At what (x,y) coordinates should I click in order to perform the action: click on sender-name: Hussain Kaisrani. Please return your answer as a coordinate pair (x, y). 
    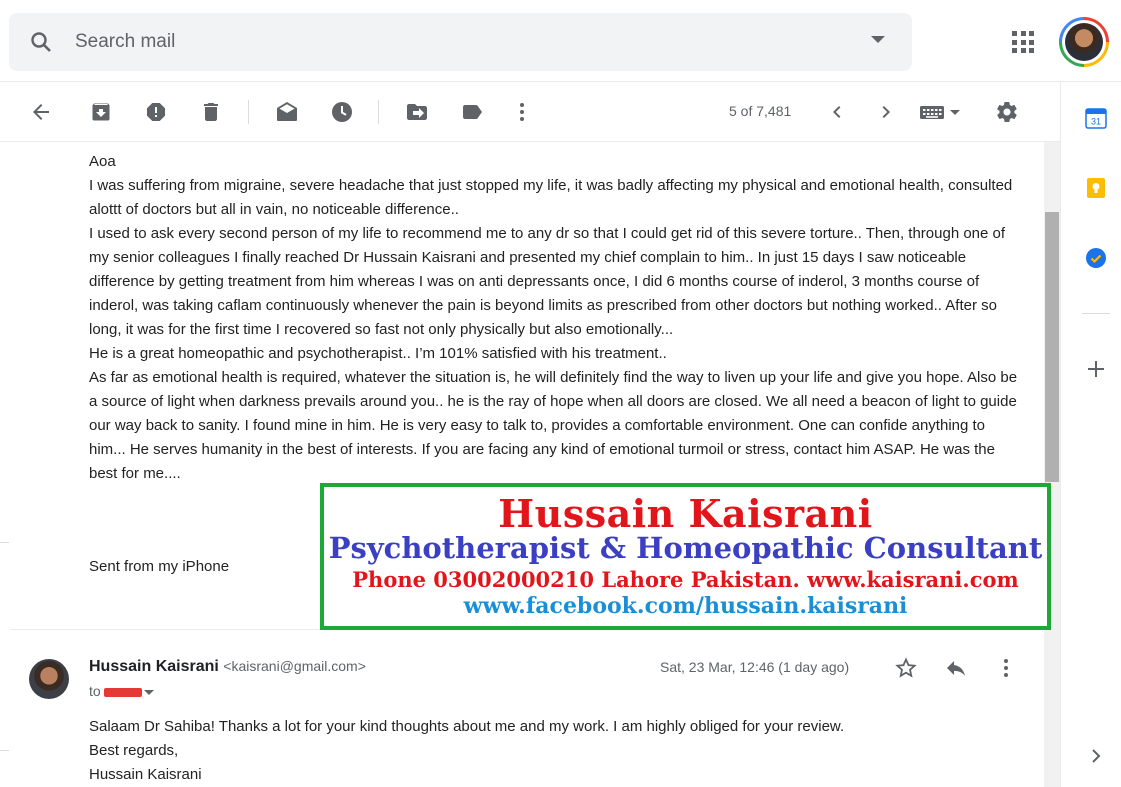
    Looking at the image, I should click on (154, 666).